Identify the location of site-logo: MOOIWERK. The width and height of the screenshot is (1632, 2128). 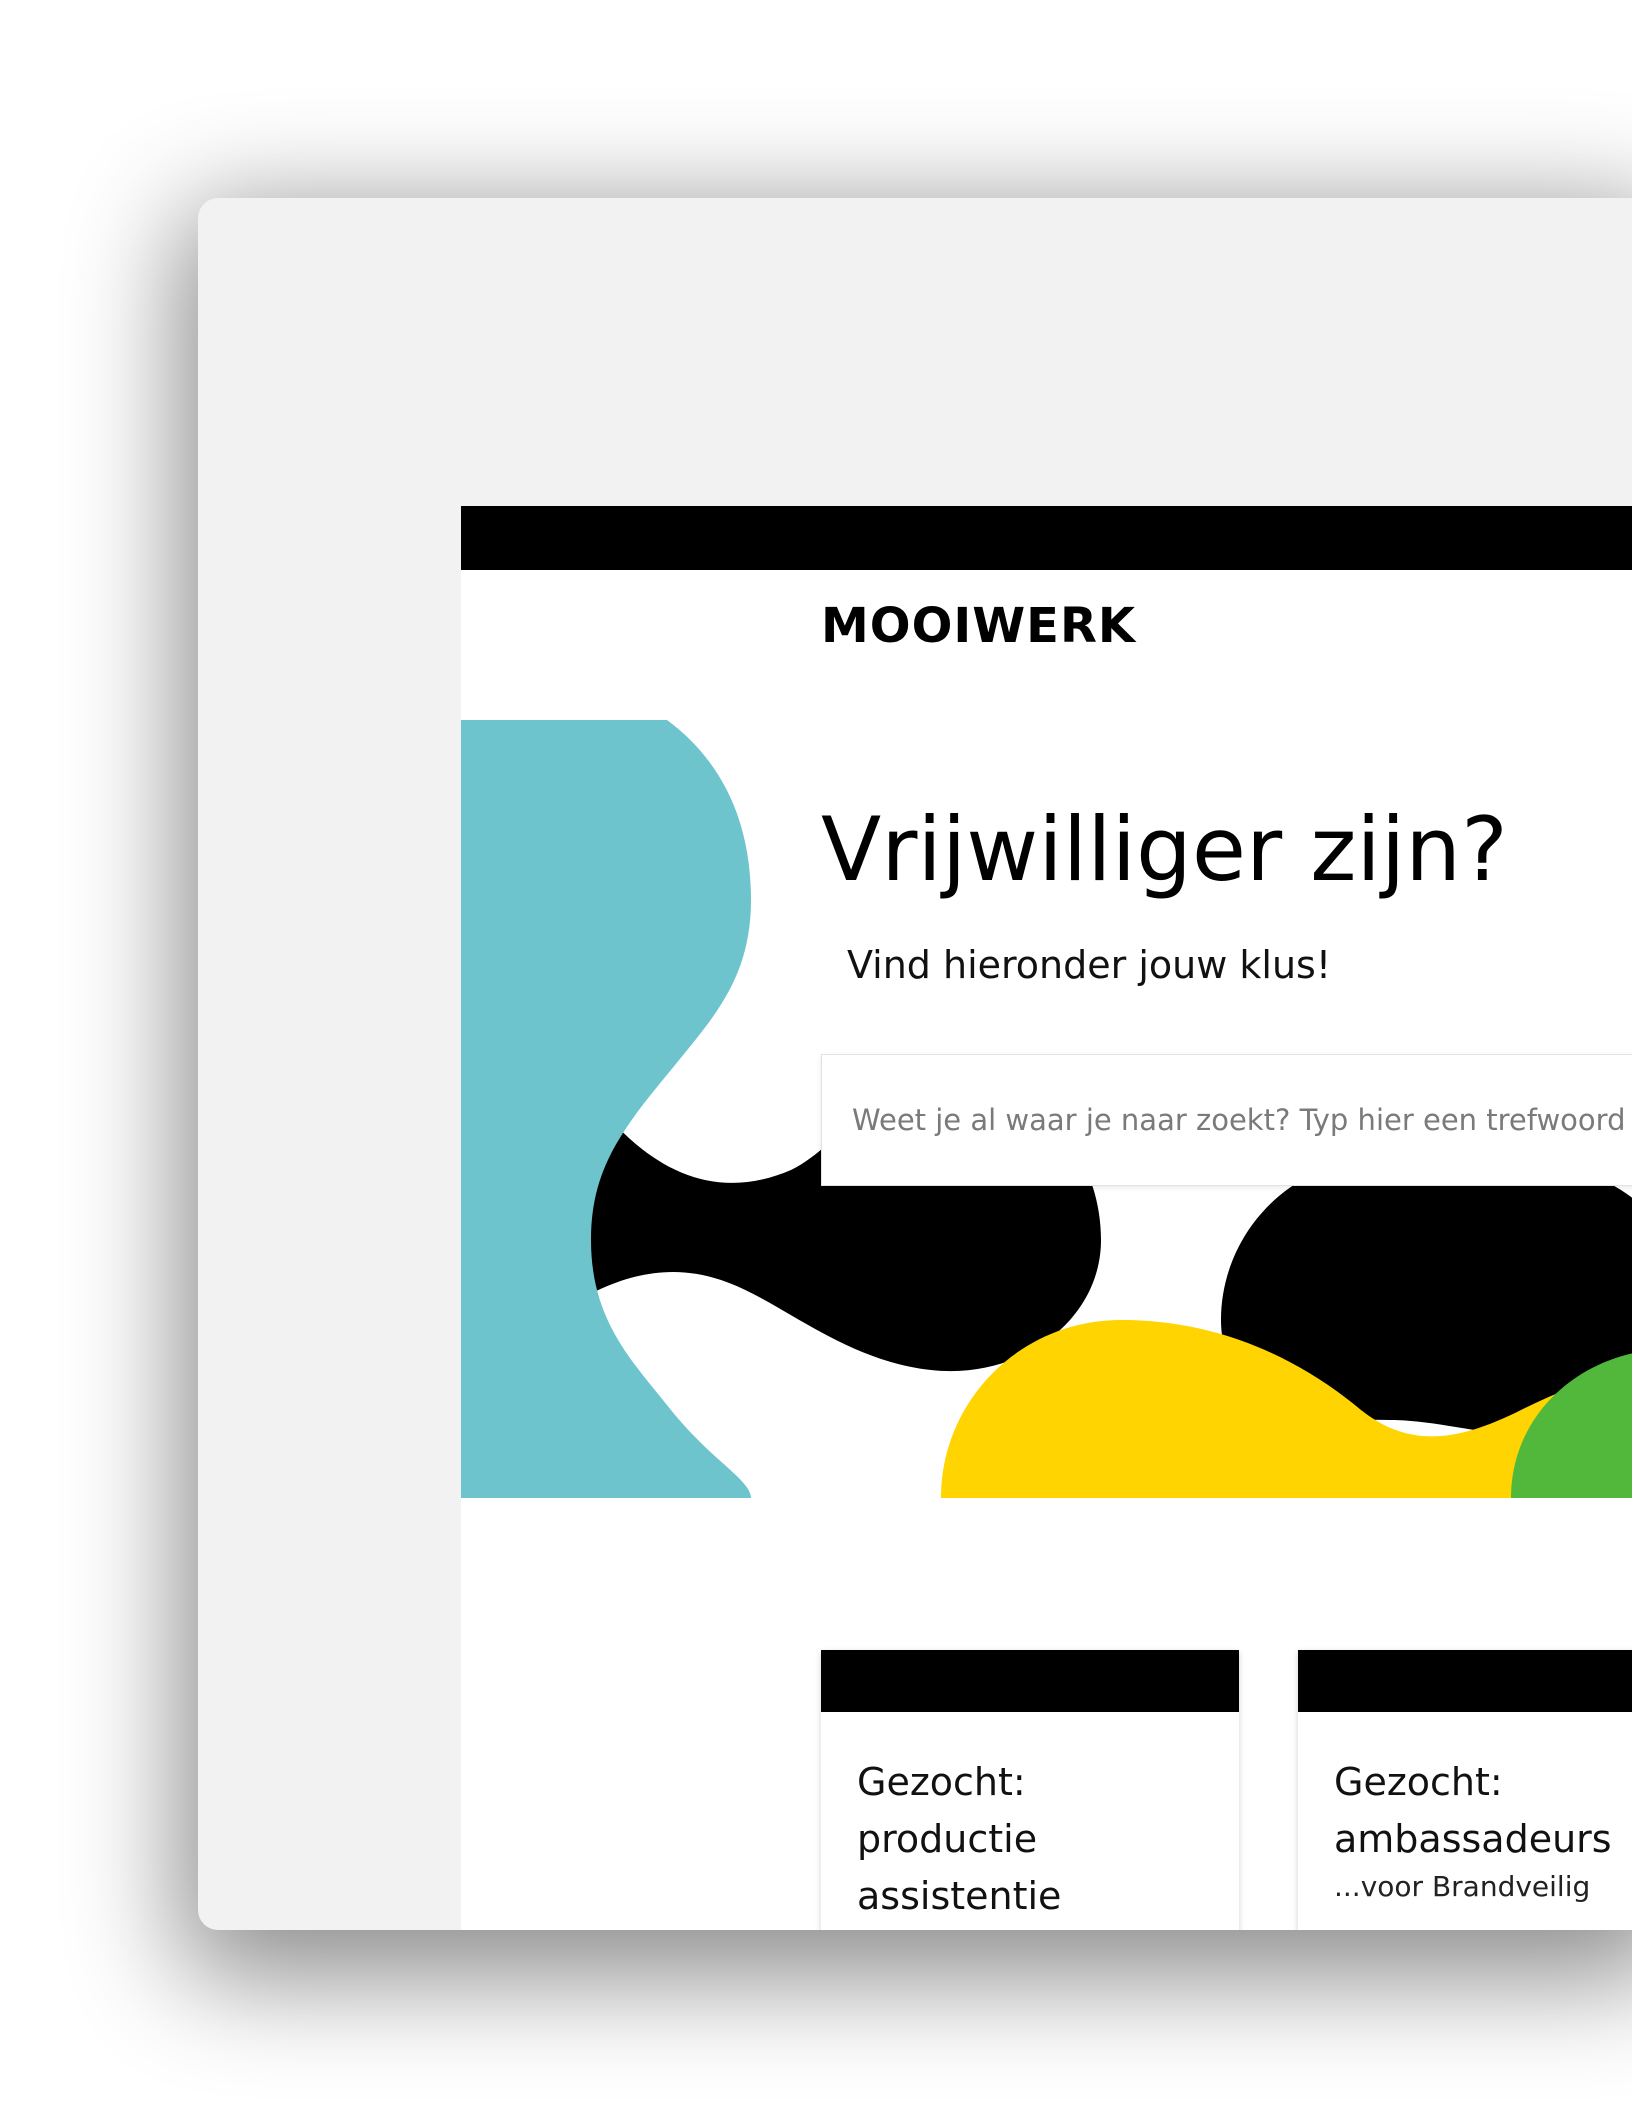
(978, 626).